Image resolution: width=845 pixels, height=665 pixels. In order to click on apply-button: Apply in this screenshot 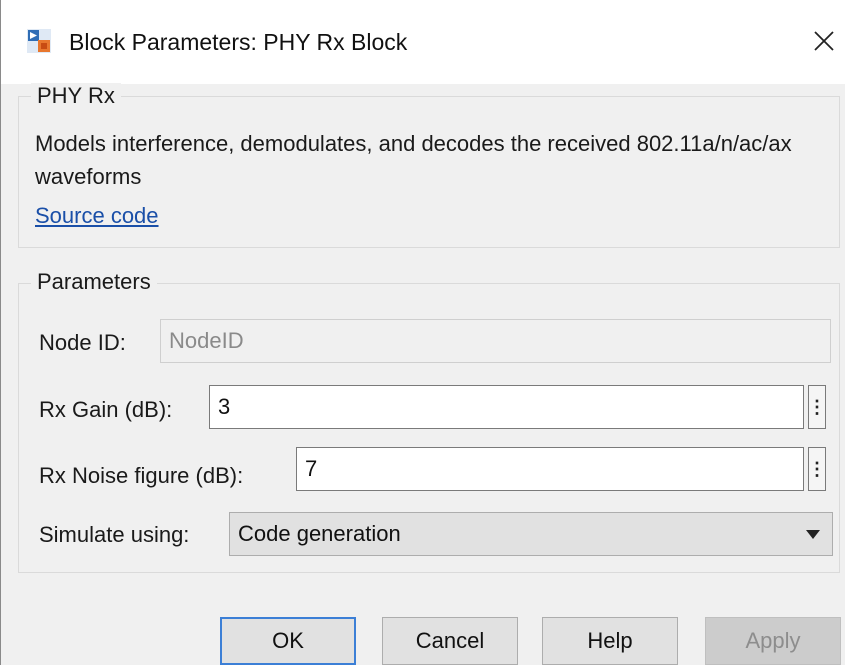, I will do `click(773, 641)`.